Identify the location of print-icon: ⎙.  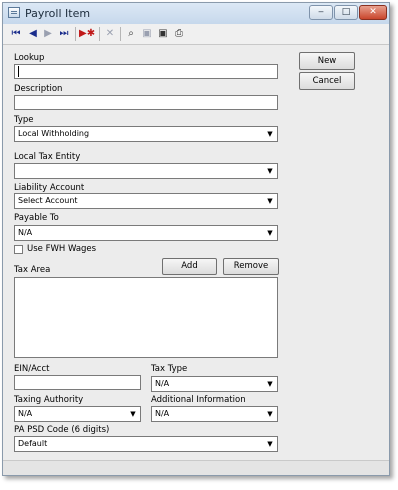
(179, 34).